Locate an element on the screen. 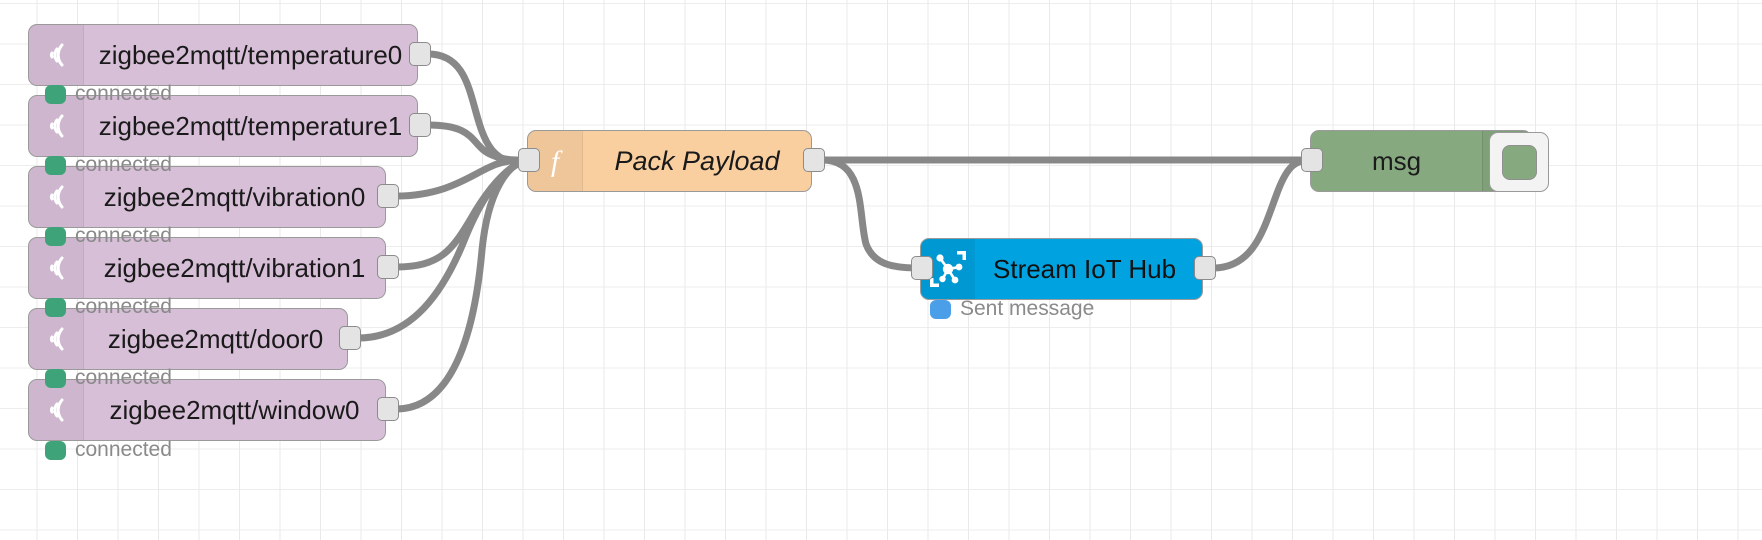 This screenshot has width=1762, height=540. mqtt-node-output-port-temperature1 is located at coordinates (420, 125).